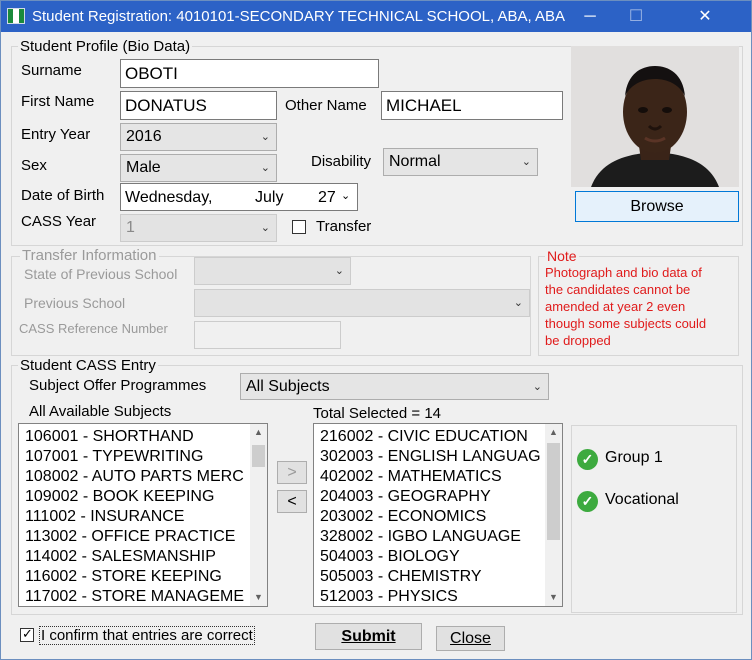 The image size is (752, 660). Describe the element at coordinates (657, 206) in the screenshot. I see `browse-button: Browse` at that location.